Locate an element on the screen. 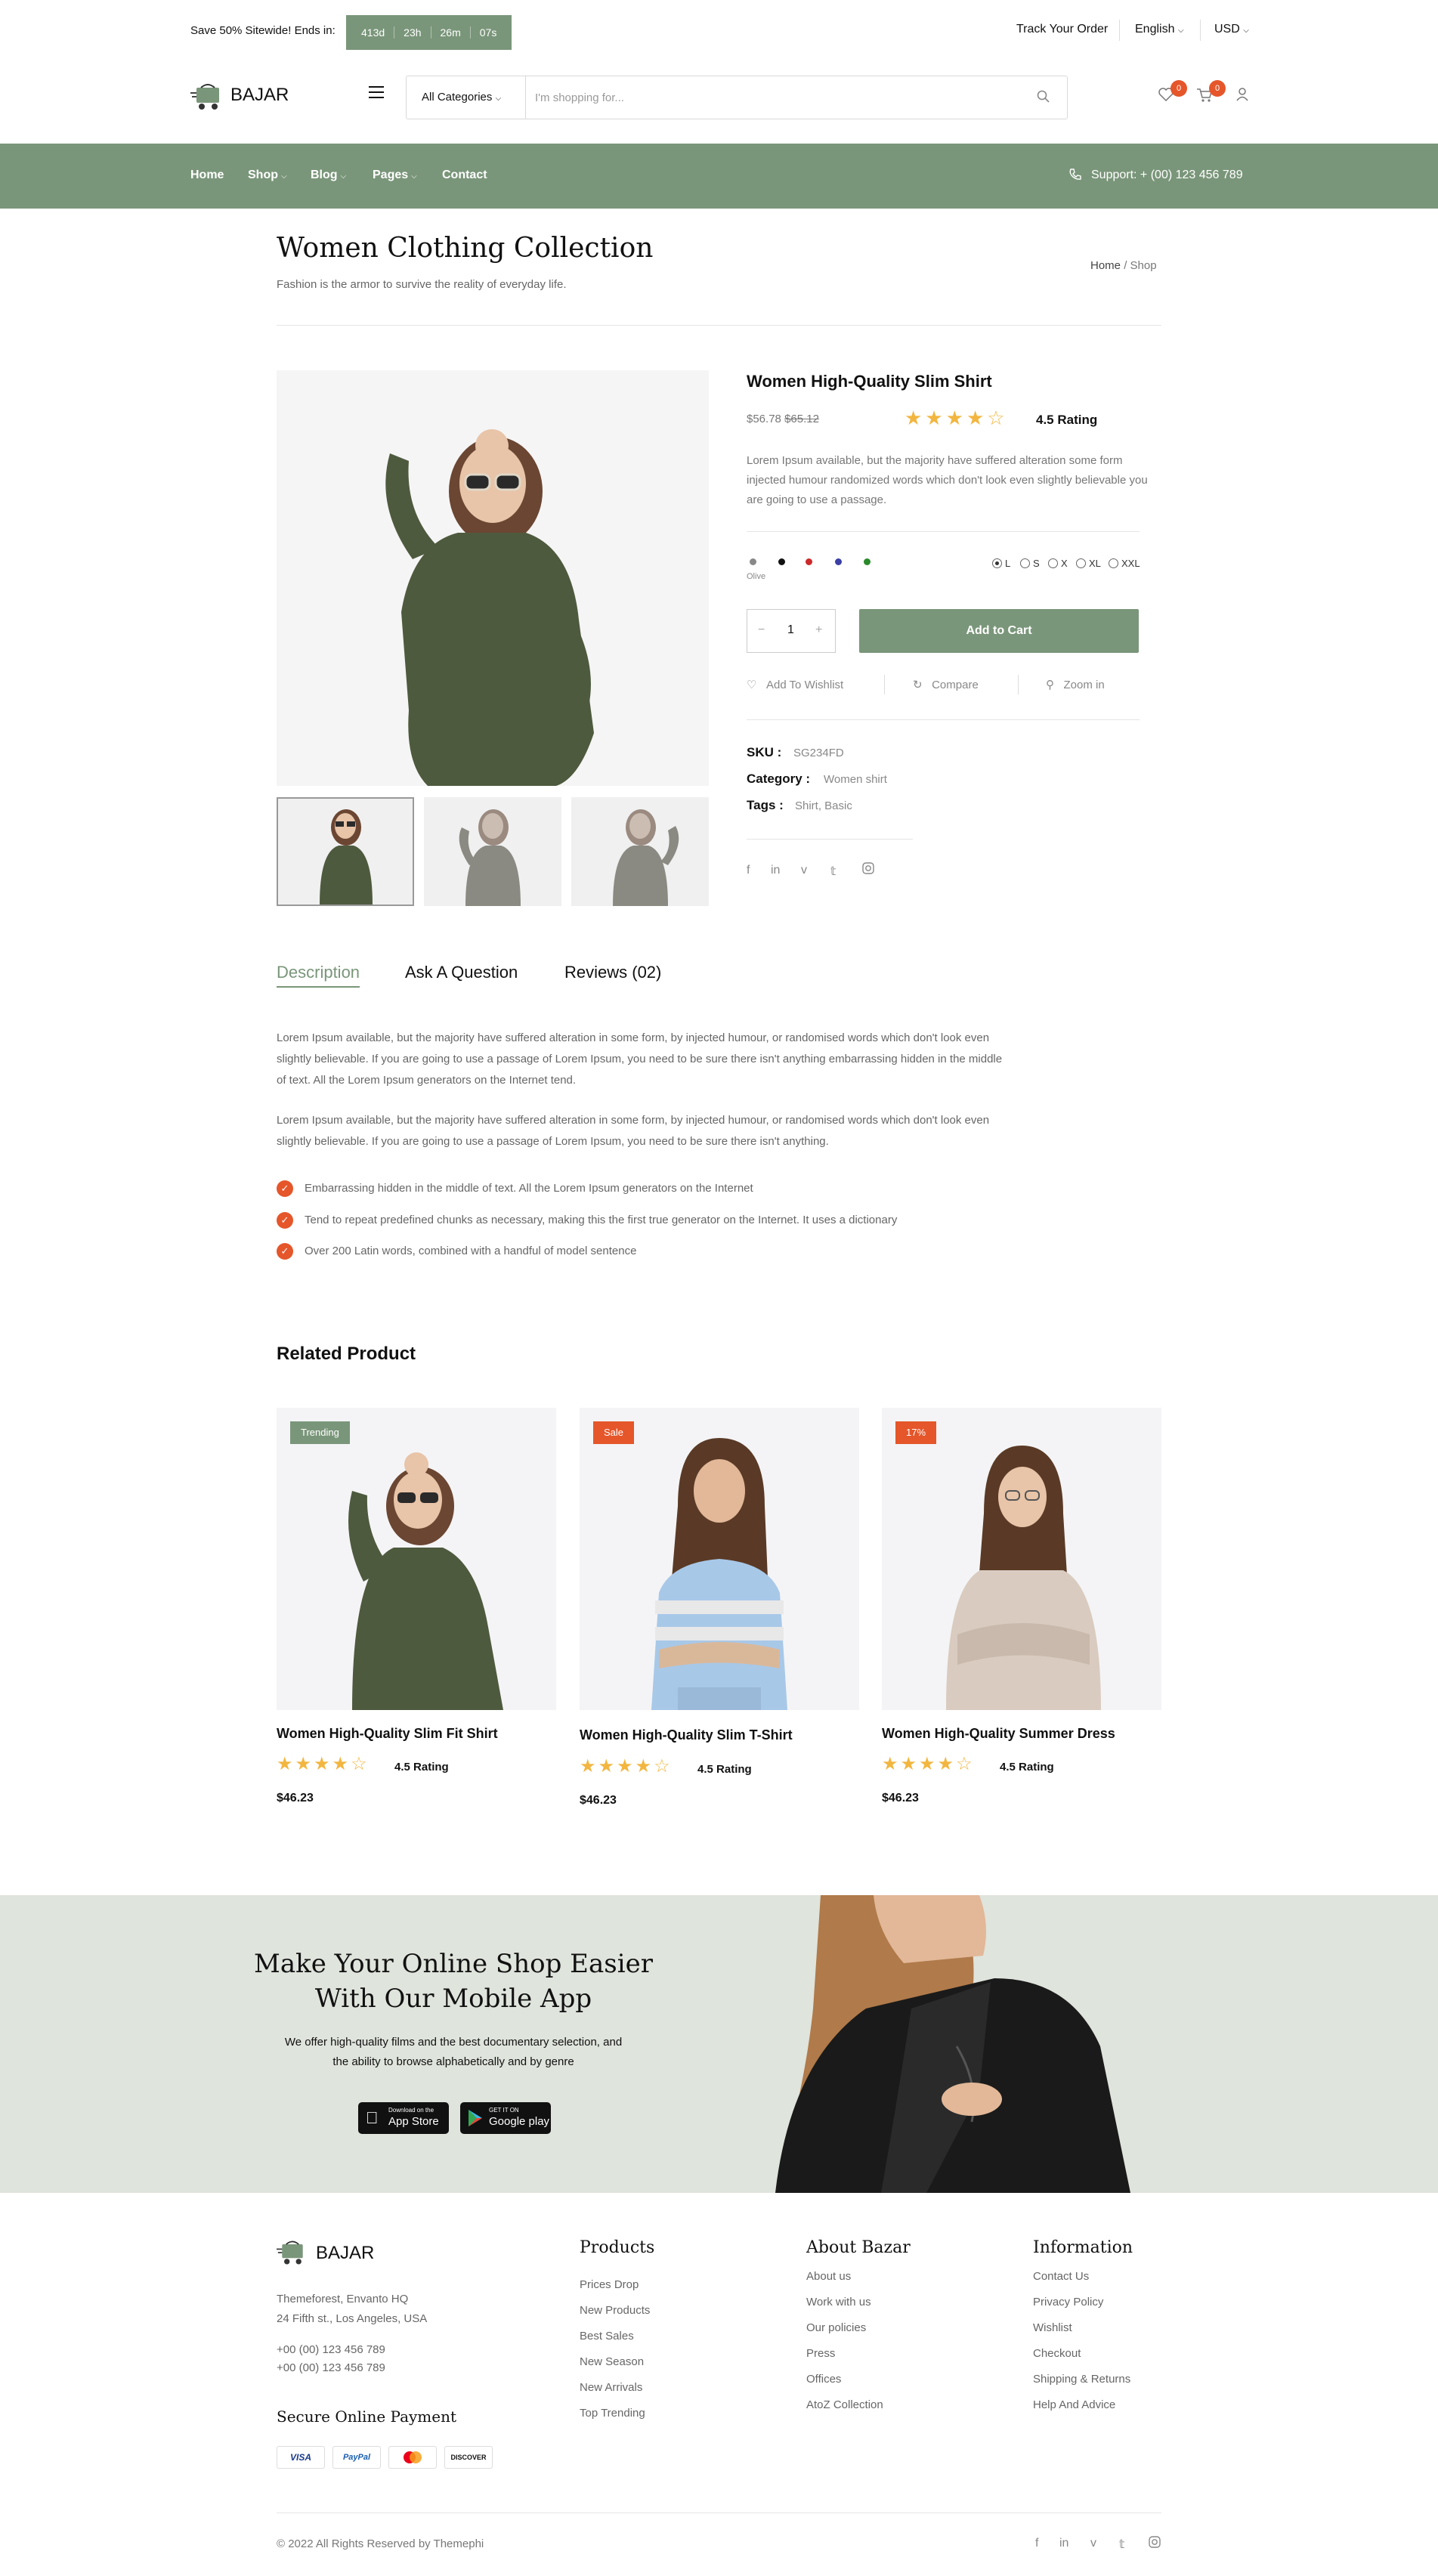 The height and width of the screenshot is (2576, 1438). support-phone: Support: + (00) 123 456 789 is located at coordinates (1167, 175).